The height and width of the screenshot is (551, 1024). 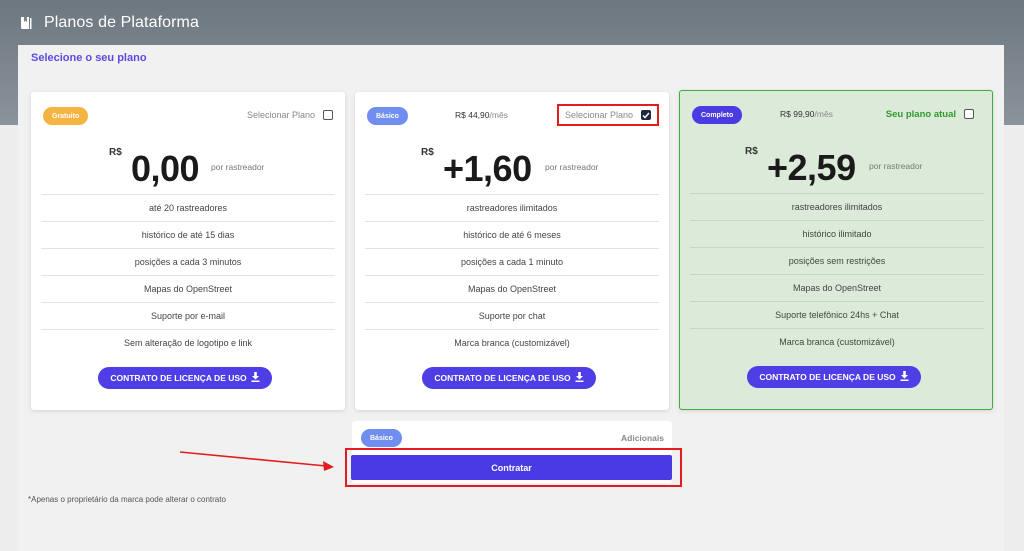 I want to click on price-value: +1,60, so click(x=487, y=168).